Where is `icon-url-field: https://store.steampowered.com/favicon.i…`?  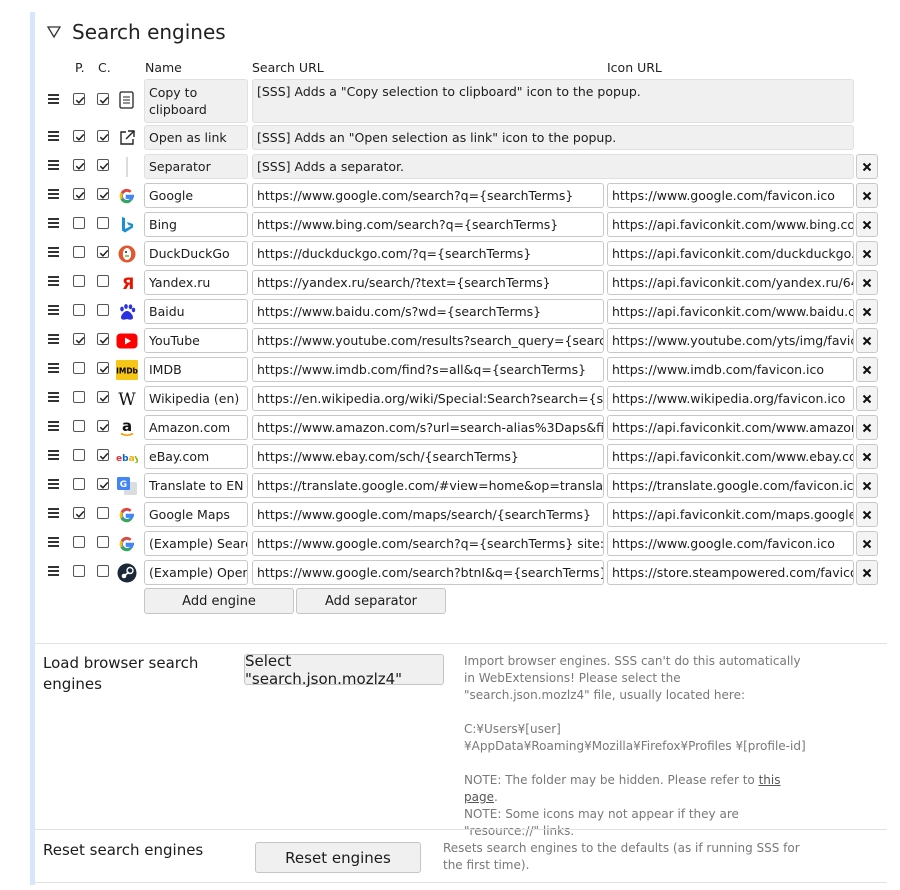
icon-url-field: https://store.steampowered.com/favicon.i… is located at coordinates (730, 572).